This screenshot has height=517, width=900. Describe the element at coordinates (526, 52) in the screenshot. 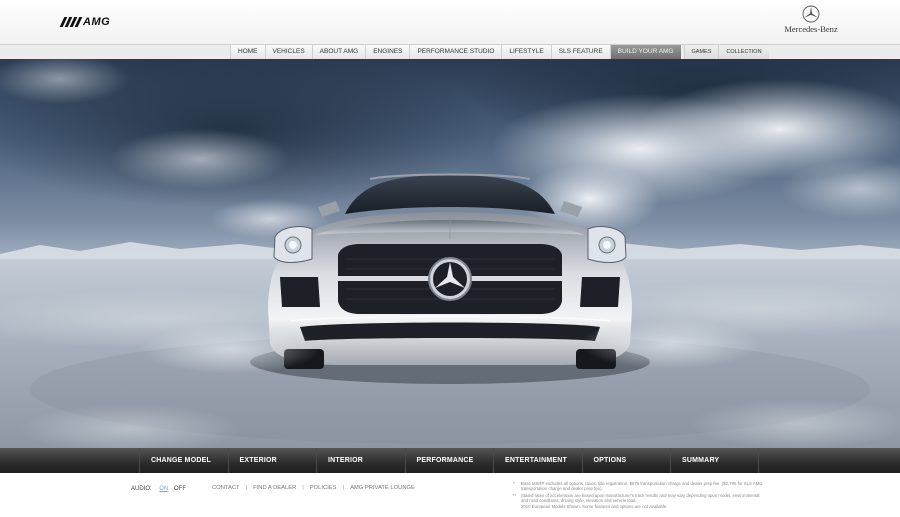

I see `nav-lifestyle: LIFESTYLE` at that location.